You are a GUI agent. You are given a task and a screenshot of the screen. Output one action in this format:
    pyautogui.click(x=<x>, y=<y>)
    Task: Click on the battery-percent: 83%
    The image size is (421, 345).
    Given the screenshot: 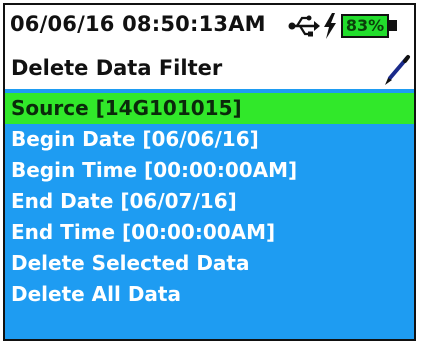 What is the action you would take?
    pyautogui.click(x=365, y=25)
    